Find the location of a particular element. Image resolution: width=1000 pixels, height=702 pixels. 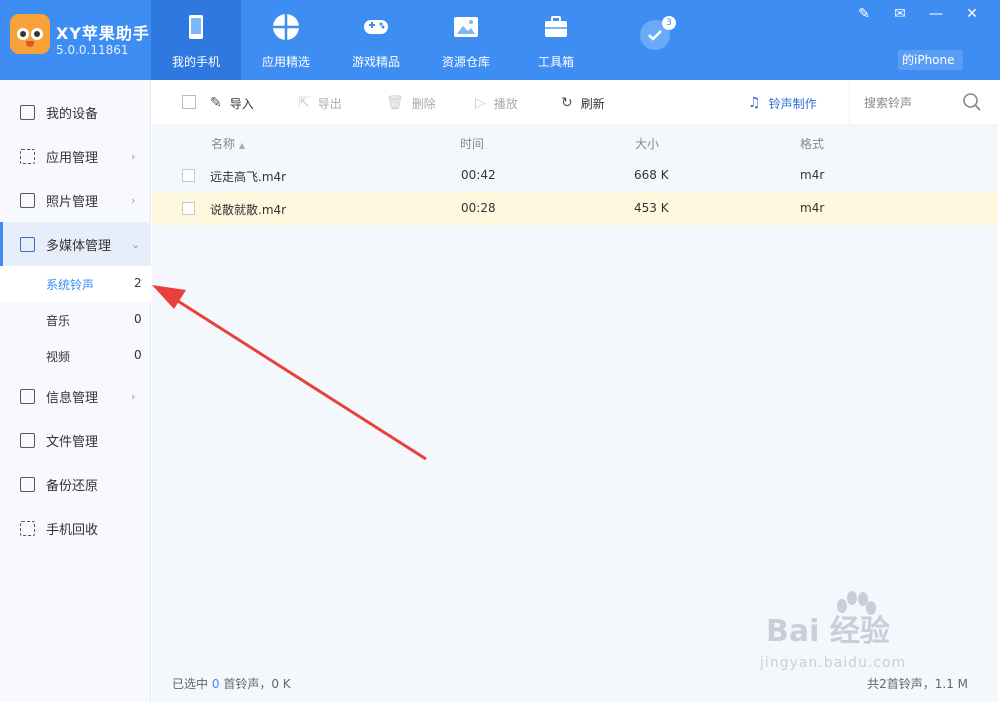

feedback-icon: ✉ is located at coordinates (900, 14).